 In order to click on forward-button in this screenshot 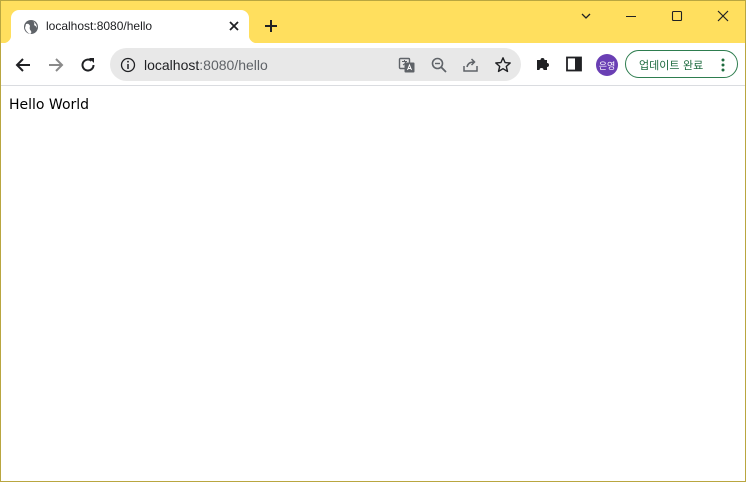, I will do `click(56, 65)`.